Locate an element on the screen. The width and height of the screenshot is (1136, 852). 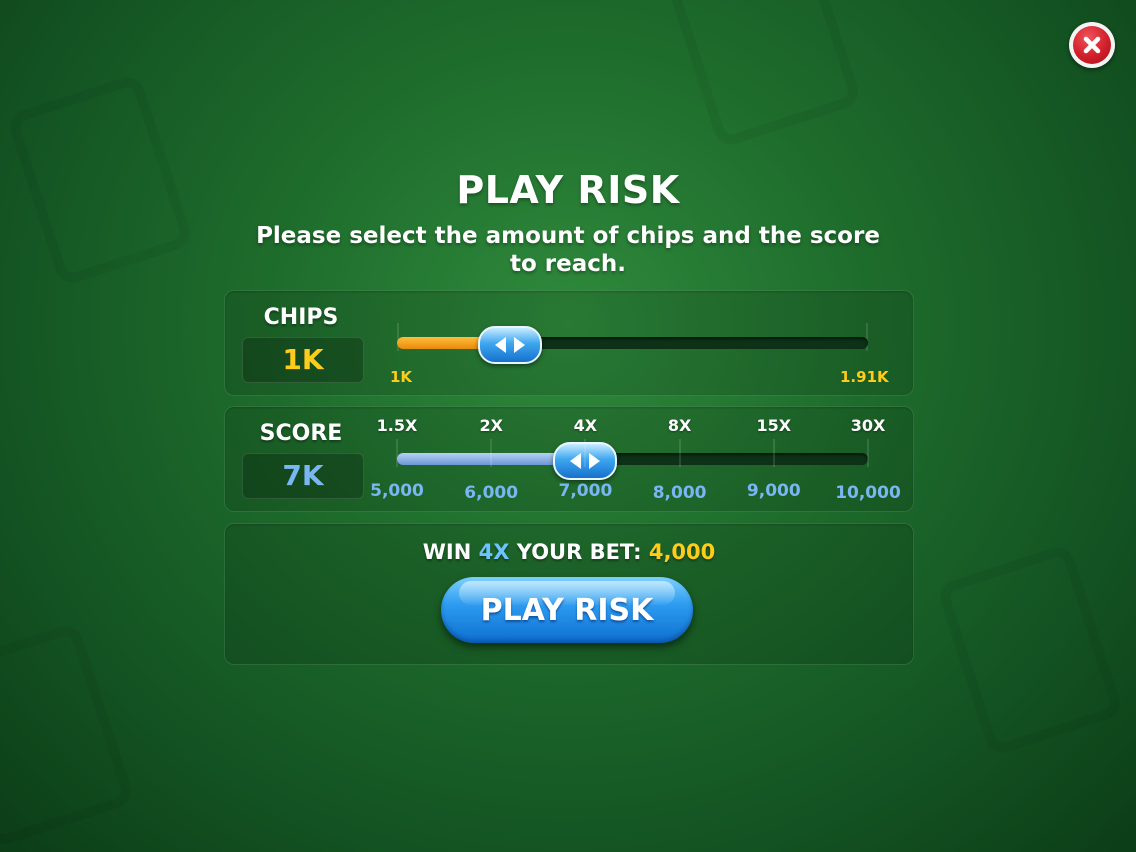
score-value-label: 7,000 is located at coordinates (585, 491).